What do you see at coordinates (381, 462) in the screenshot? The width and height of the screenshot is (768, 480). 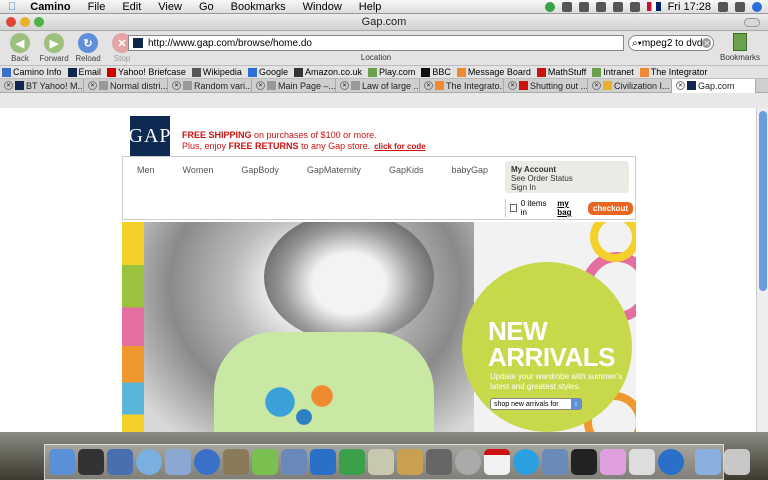 I see `latex-icon` at bounding box center [381, 462].